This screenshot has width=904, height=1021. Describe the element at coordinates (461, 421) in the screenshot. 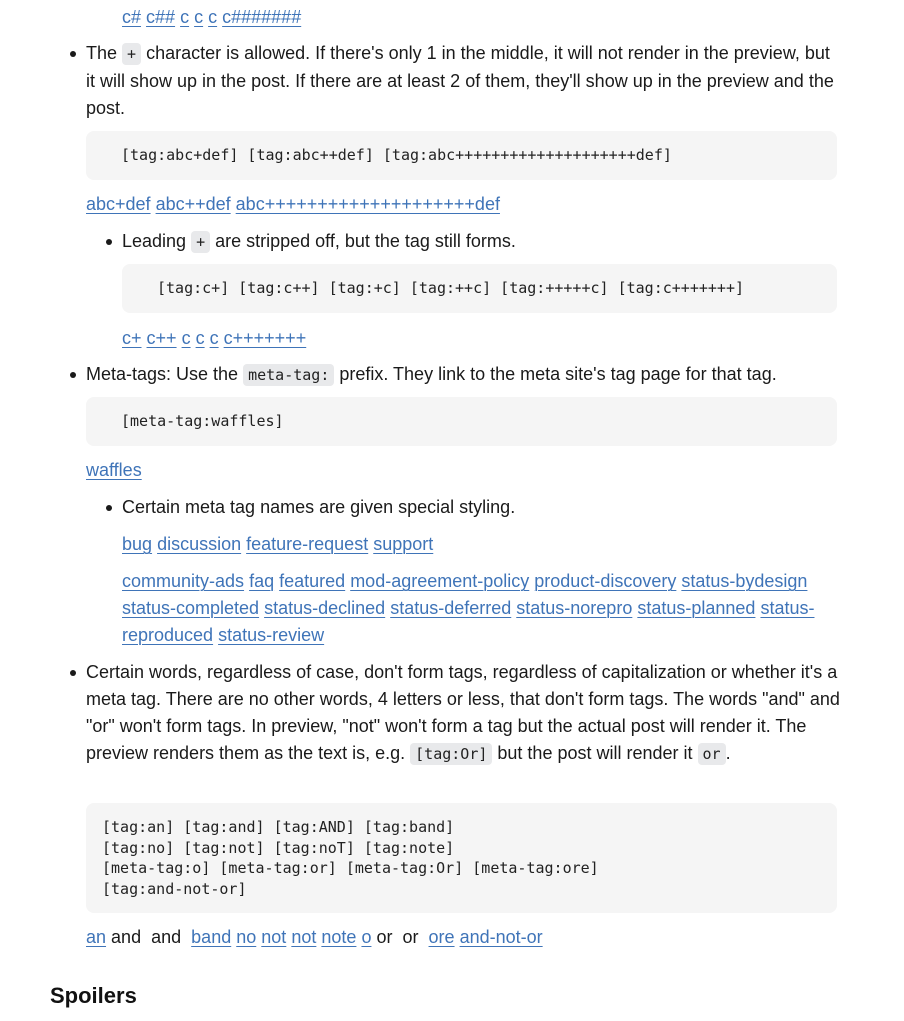

I see `code-block-meta: [meta-tag:waffles]` at that location.